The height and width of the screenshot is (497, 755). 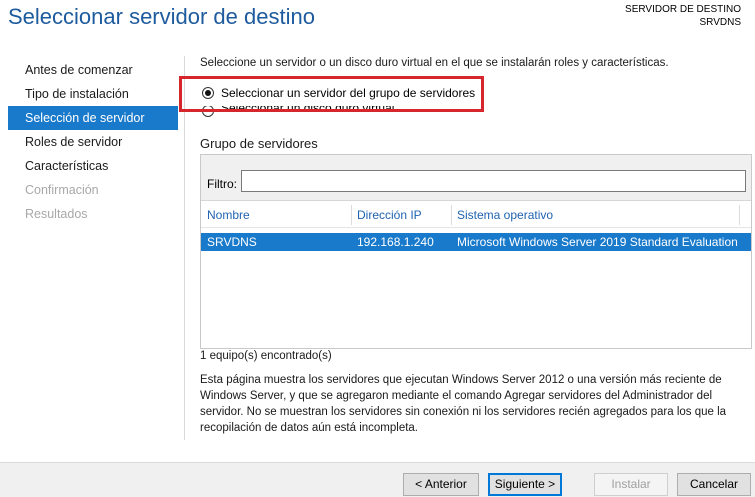 I want to click on destination-server-info: SERVIDOR DE DESTINO SRVDNS, so click(x=683, y=16).